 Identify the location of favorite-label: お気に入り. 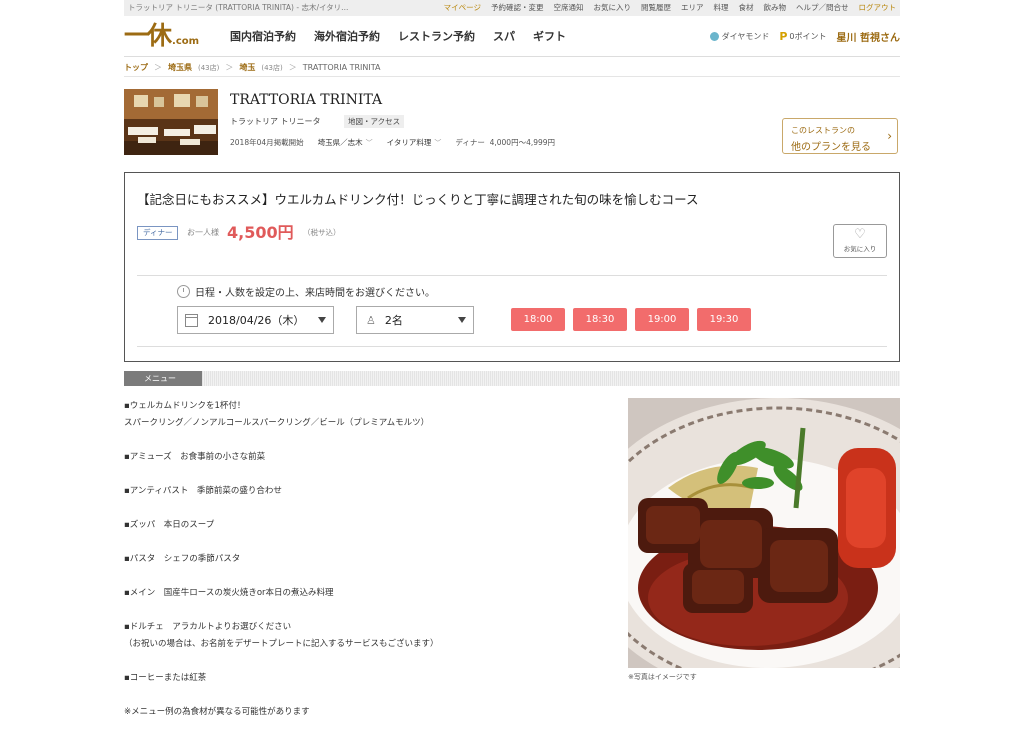
(860, 249).